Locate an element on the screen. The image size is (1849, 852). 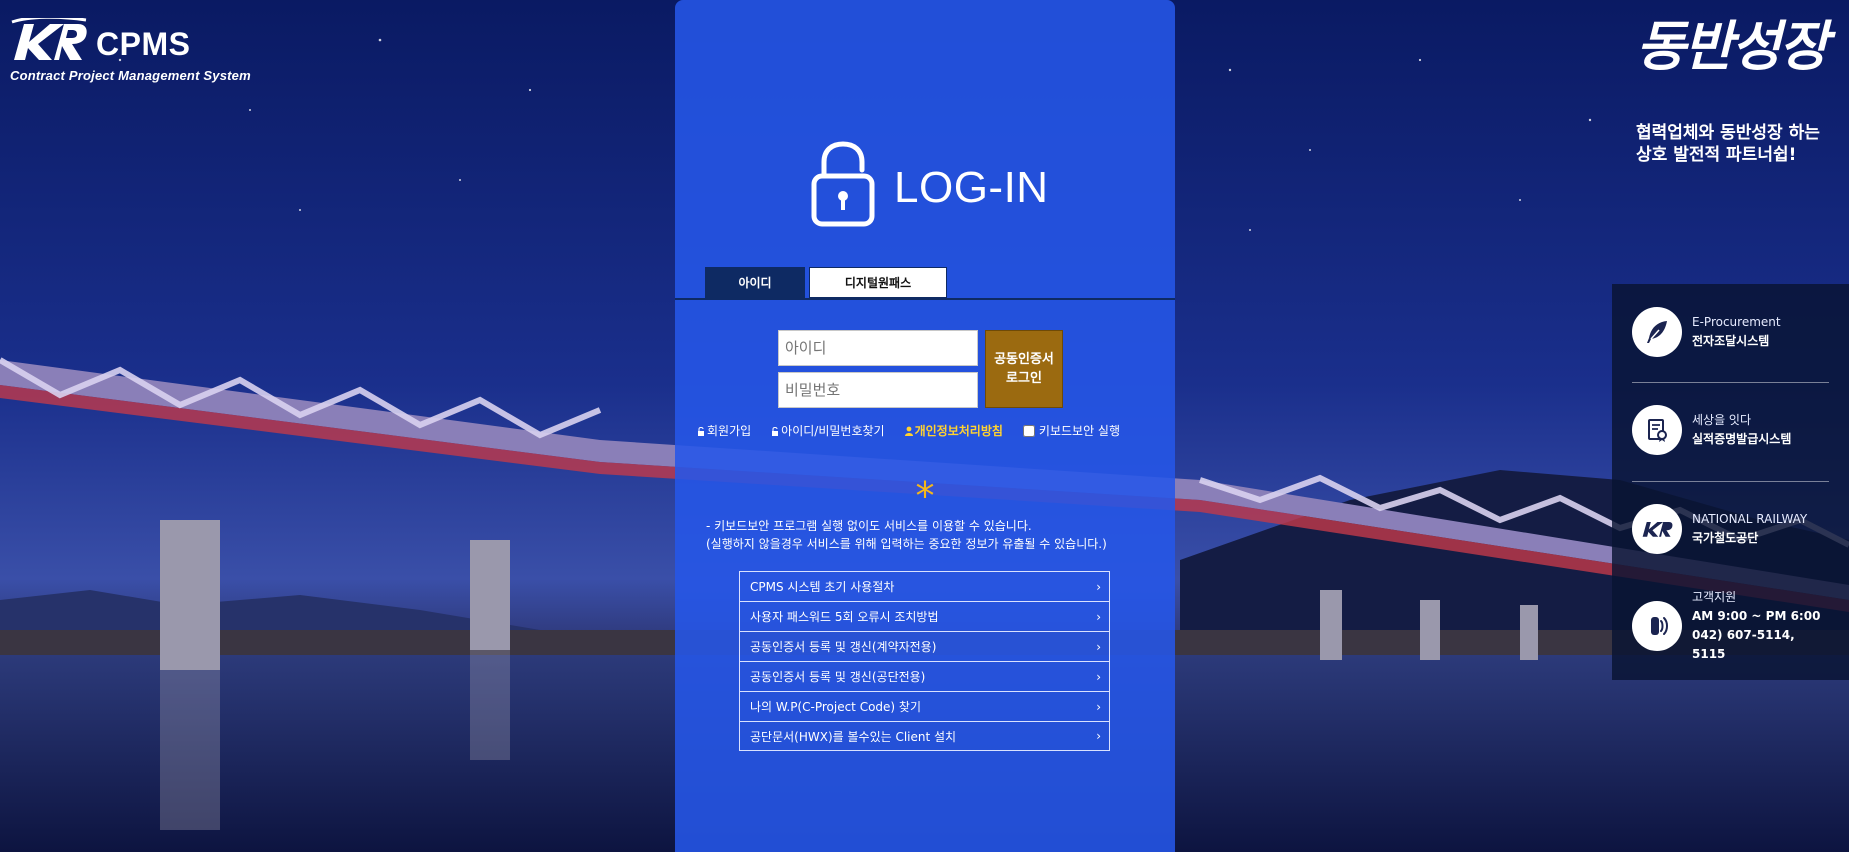
side-item-bottom: 전자조달시스템 is located at coordinates (1731, 341).